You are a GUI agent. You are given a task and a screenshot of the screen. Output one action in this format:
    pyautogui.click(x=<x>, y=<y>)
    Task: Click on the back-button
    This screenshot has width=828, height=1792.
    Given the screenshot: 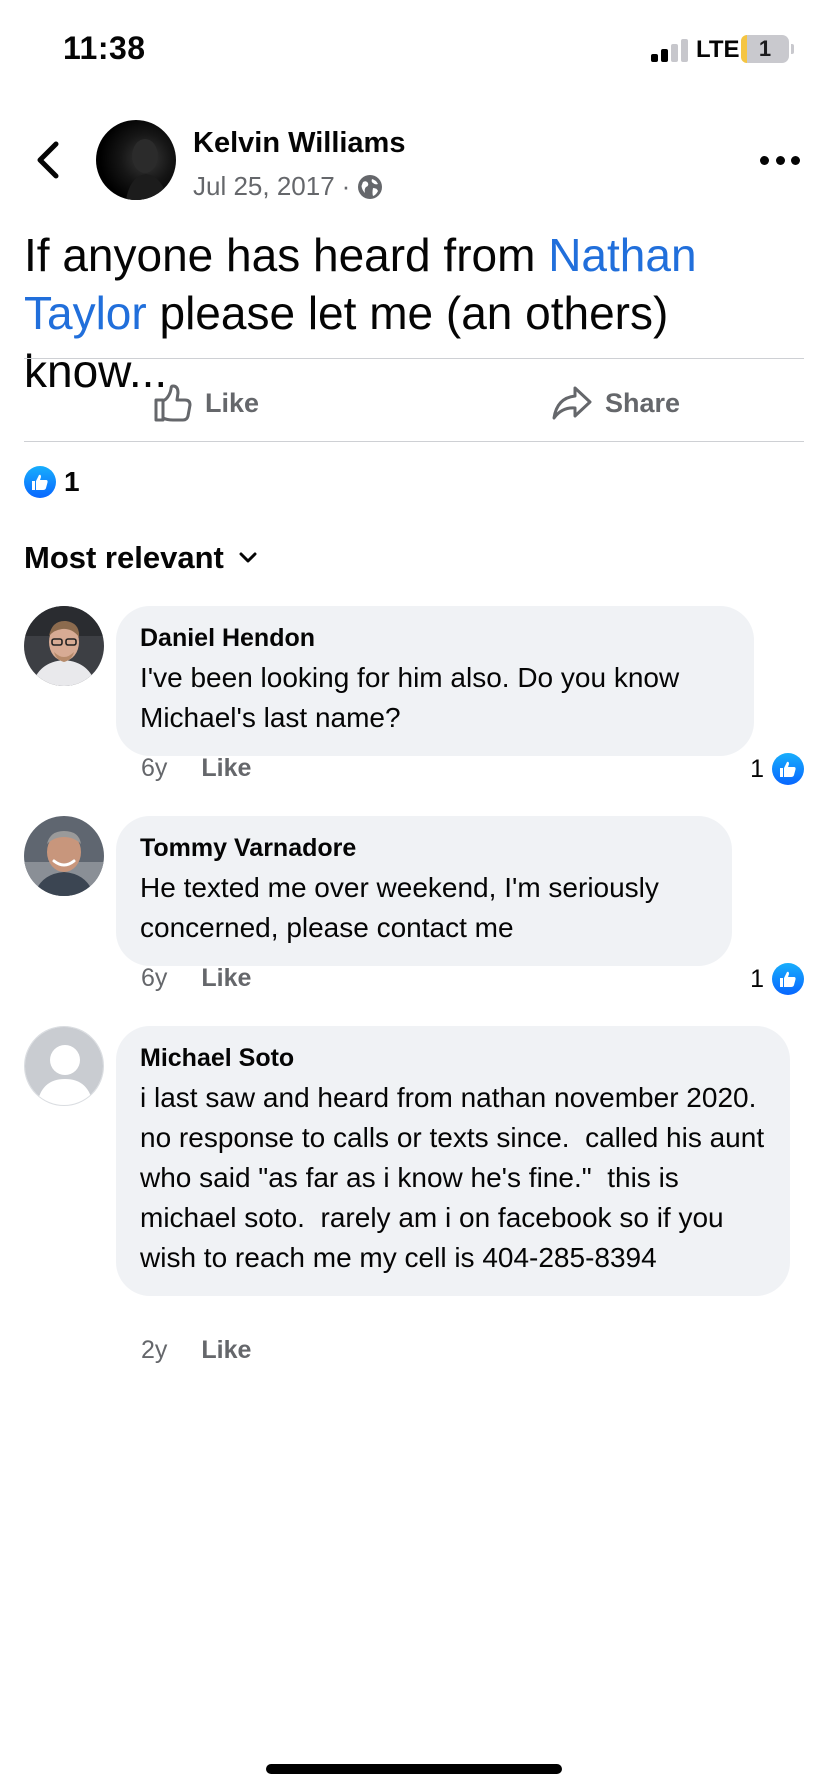 What is the action you would take?
    pyautogui.click(x=48, y=160)
    